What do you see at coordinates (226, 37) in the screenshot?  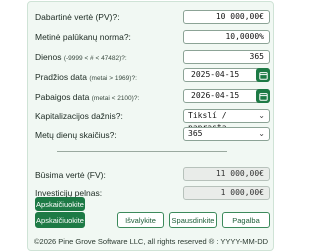 I see `interest-rate-input: 10,0000%` at bounding box center [226, 37].